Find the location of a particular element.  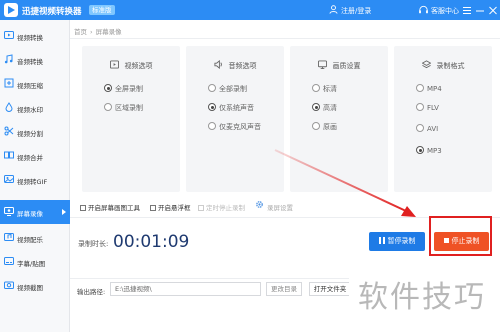

watermark-text: 软件技巧 is located at coordinates (422, 297).